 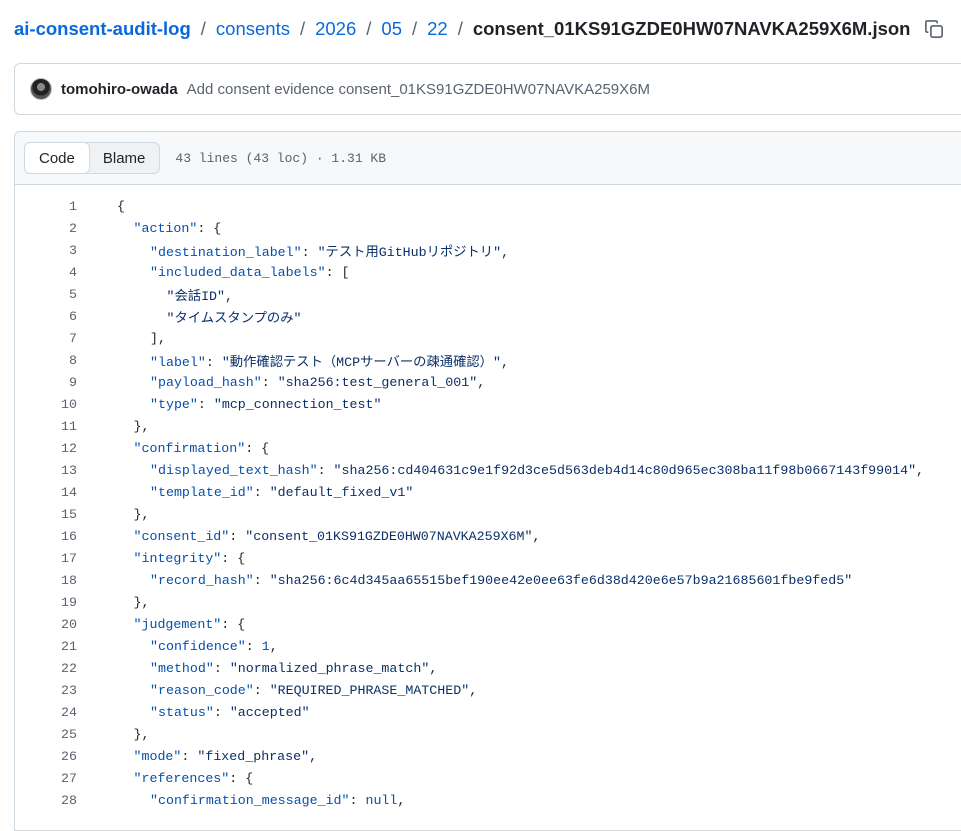 What do you see at coordinates (46, 228) in the screenshot?
I see `line-number: 2` at bounding box center [46, 228].